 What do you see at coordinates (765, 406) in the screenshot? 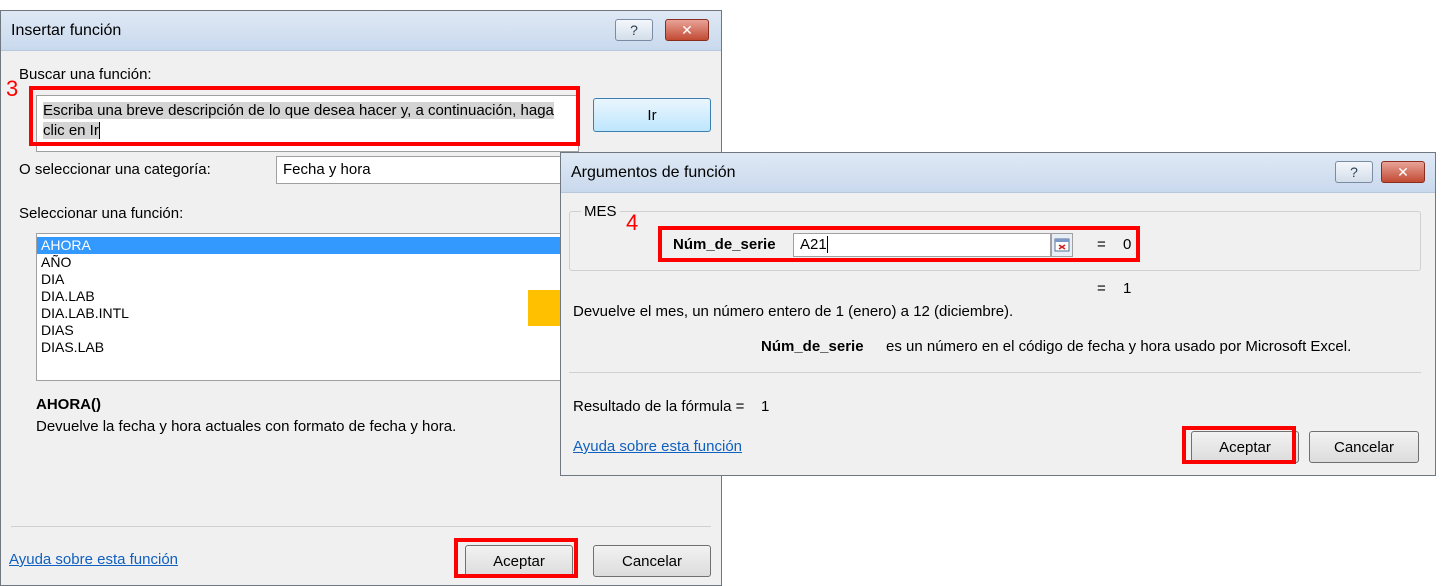
I see `formula-result-value: 1` at bounding box center [765, 406].